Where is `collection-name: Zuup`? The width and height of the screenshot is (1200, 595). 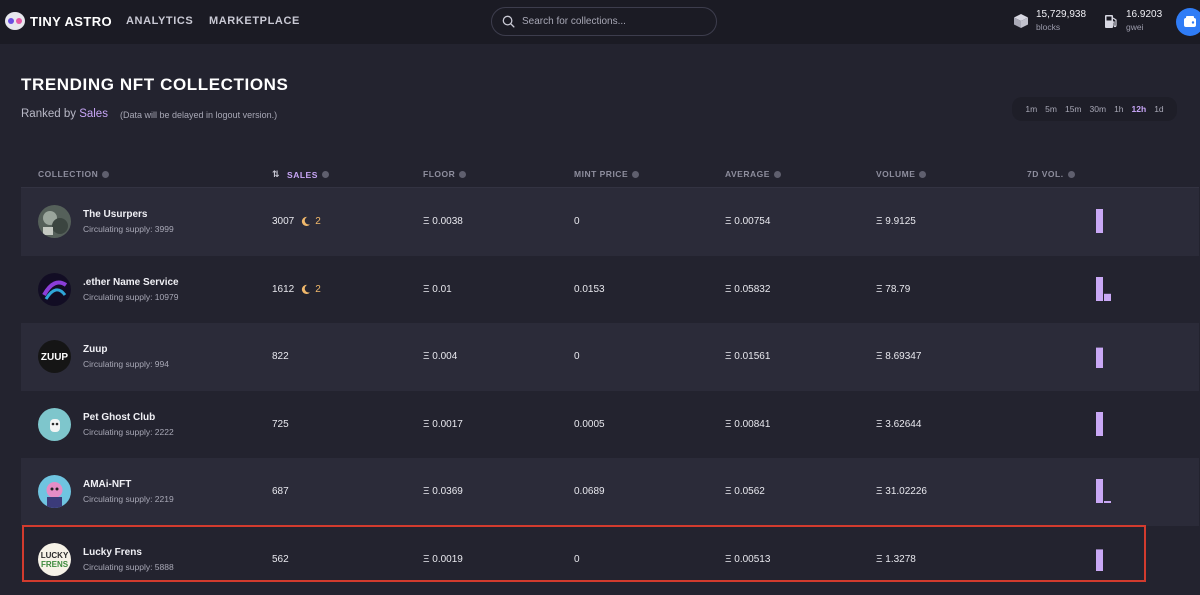 collection-name: Zuup is located at coordinates (95, 349).